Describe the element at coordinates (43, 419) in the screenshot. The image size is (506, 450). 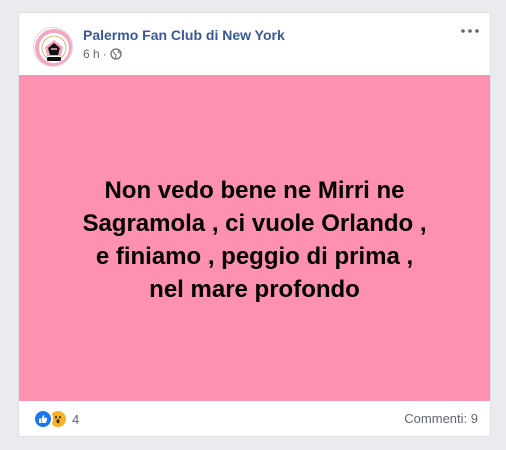
I see `like-icon` at that location.